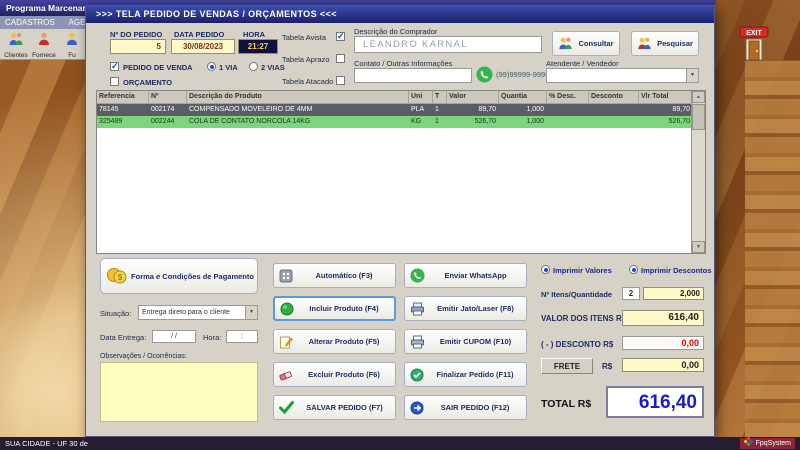  What do you see at coordinates (158, 67) in the screenshot?
I see `pedido-venda-label: PEDIDO DE VENDA` at bounding box center [158, 67].